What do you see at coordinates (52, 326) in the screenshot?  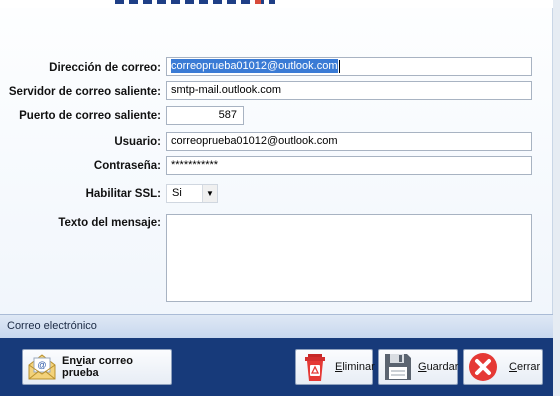 I see `status-text: Correo electrónico` at bounding box center [52, 326].